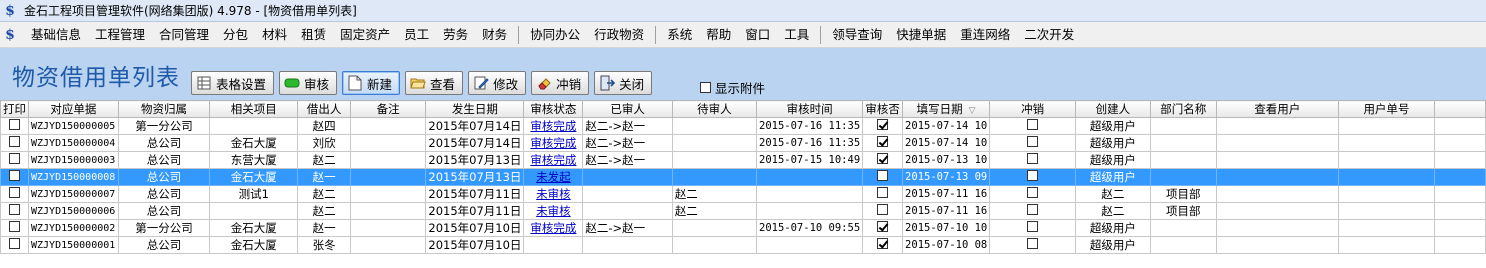 The image size is (1486, 268). Describe the element at coordinates (324, 228) in the screenshot. I see `cell-lender: 赵一` at that location.